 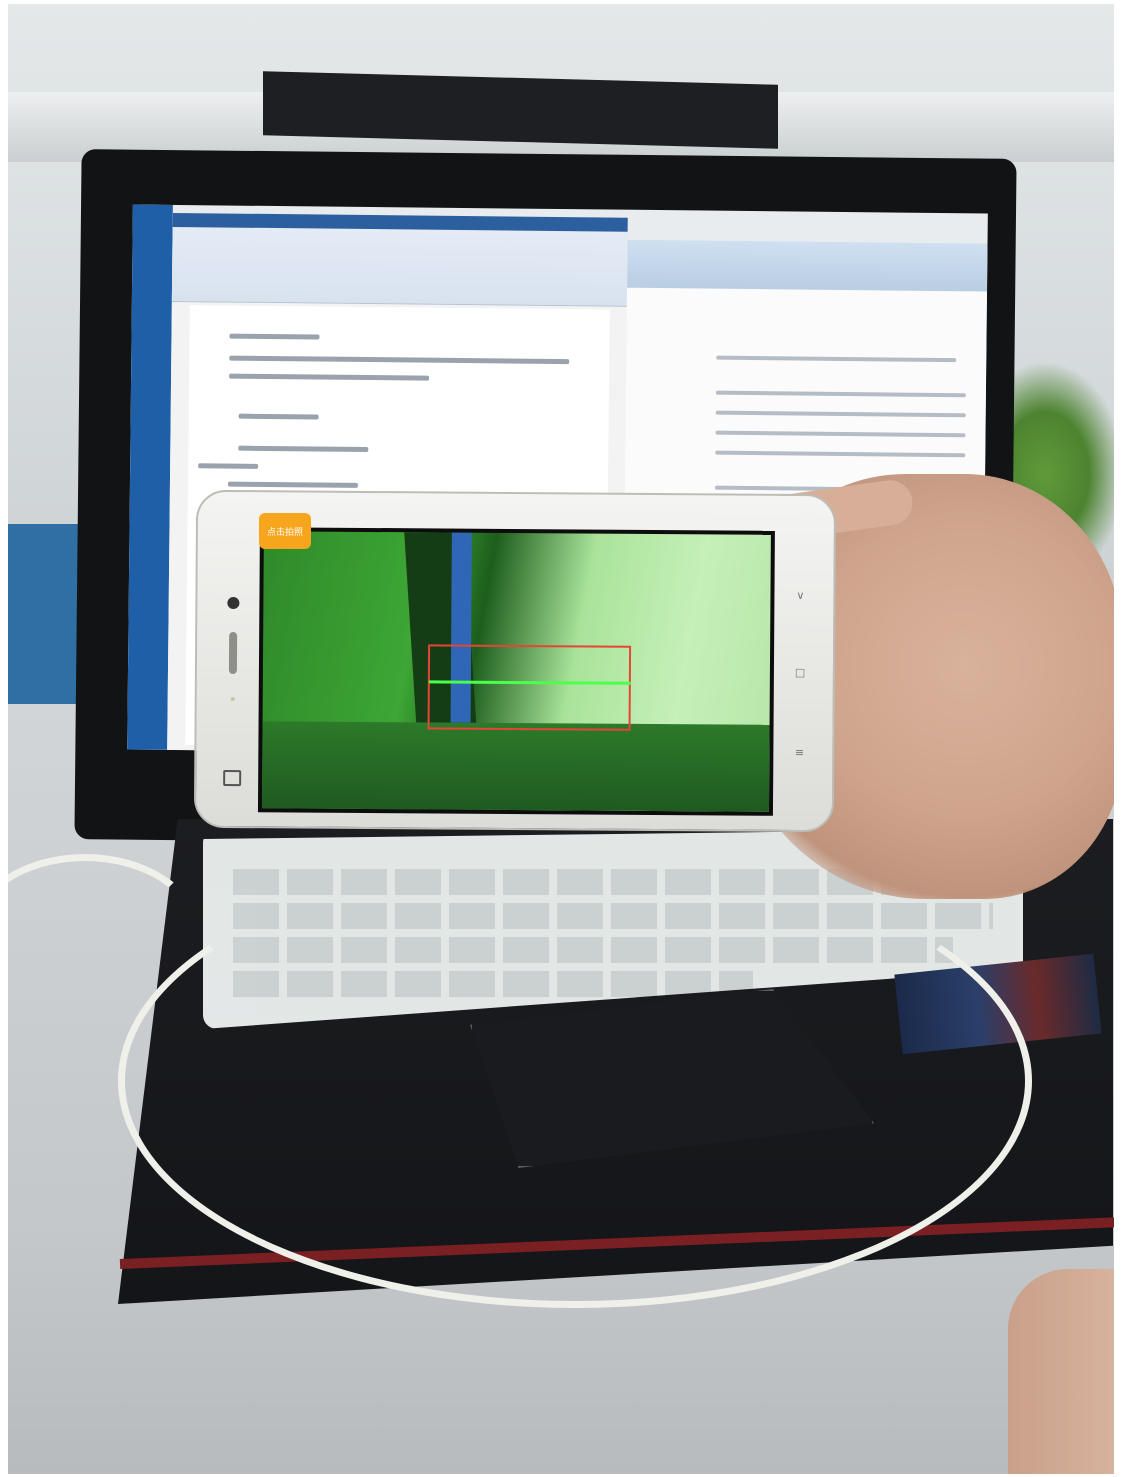 I want to click on capture-button: 点击拍照, so click(x=285, y=531).